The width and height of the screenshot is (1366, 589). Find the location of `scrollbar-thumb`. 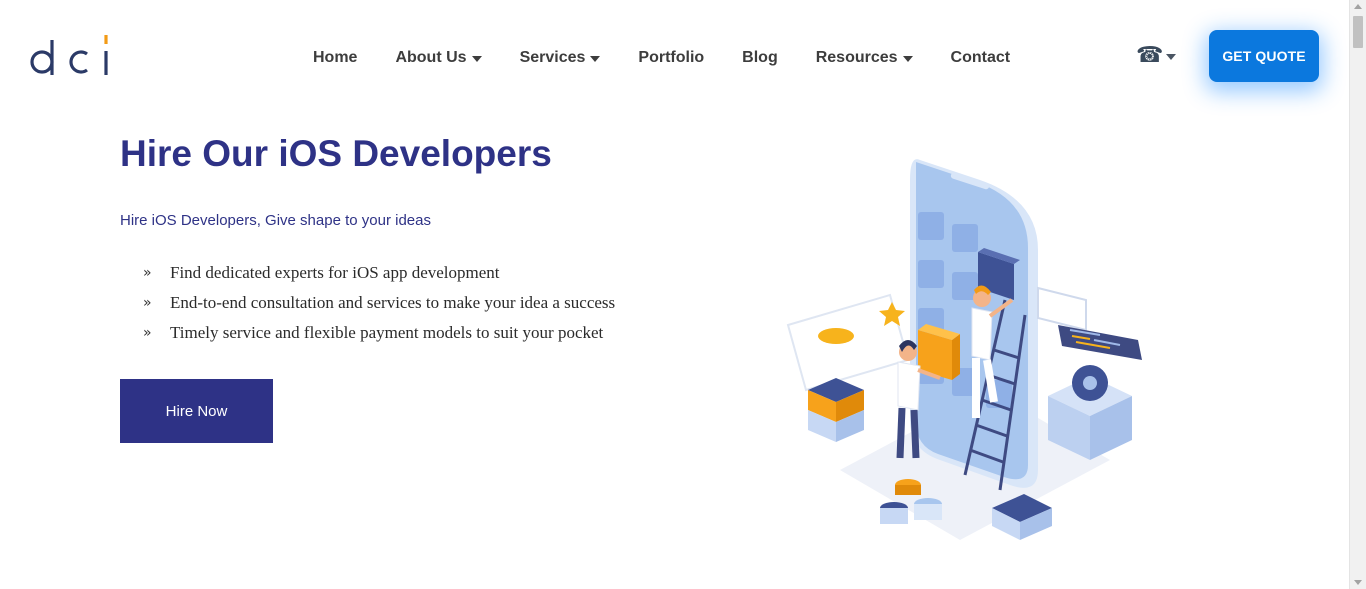

scrollbar-thumb is located at coordinates (1358, 32).